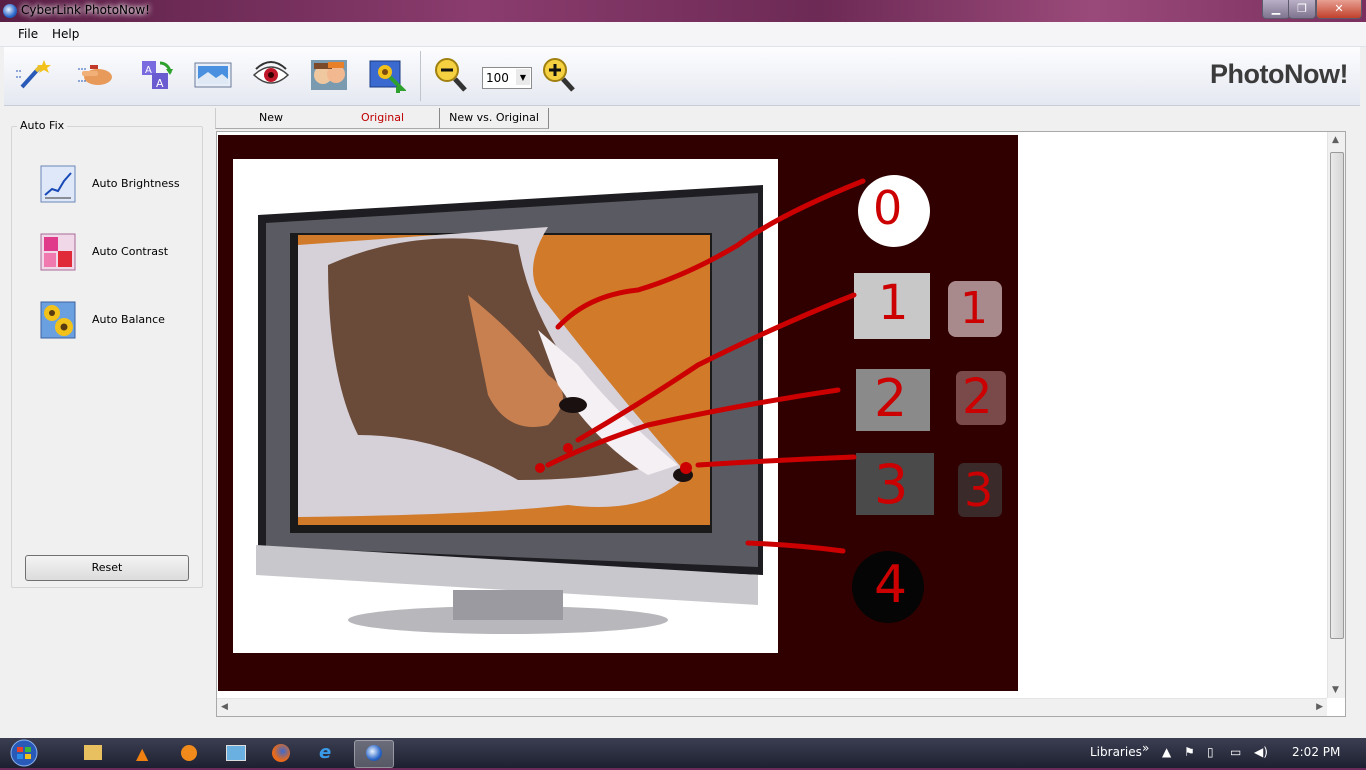 The image size is (1366, 770). What do you see at coordinates (85, 10) in the screenshot?
I see `window-title: CyberLink PhotoNow!` at bounding box center [85, 10].